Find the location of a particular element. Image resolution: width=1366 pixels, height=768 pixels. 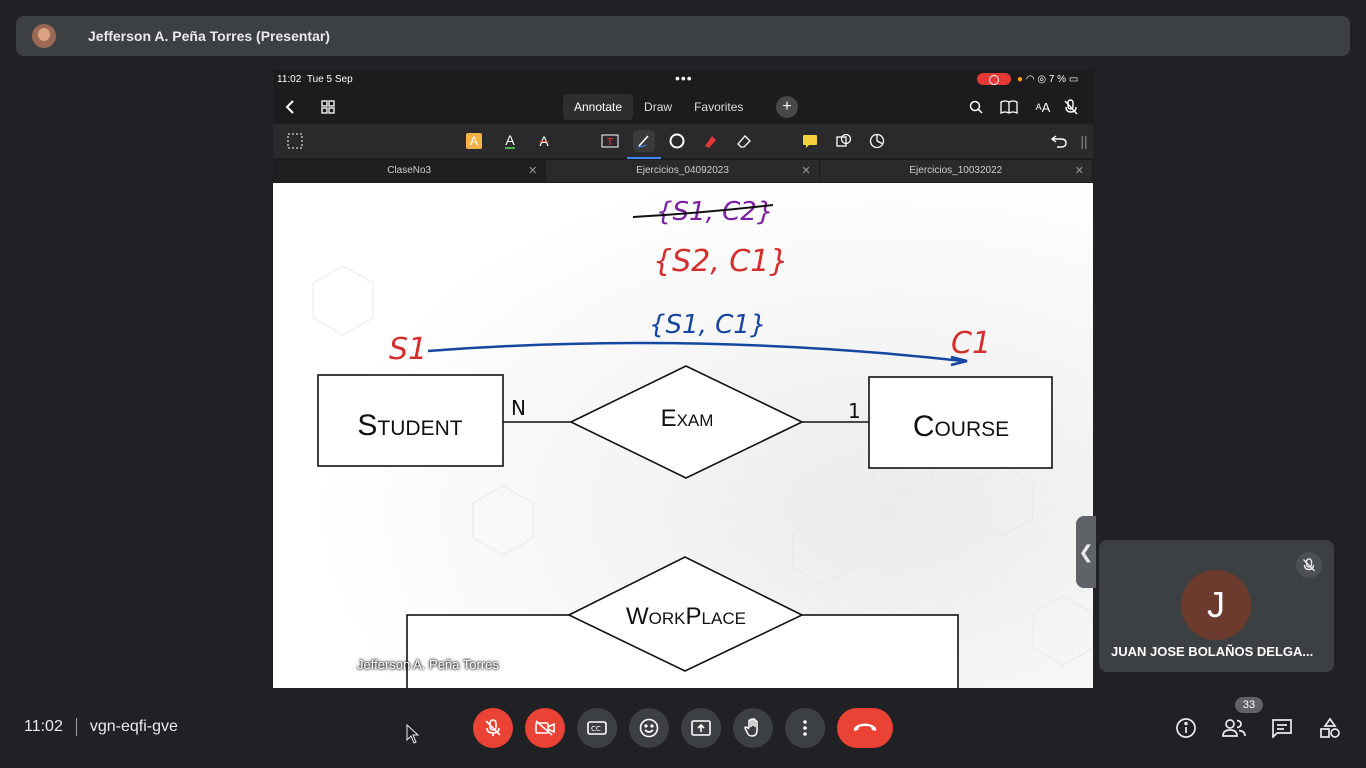

text-size-icon: AA is located at coordinates (1043, 107).